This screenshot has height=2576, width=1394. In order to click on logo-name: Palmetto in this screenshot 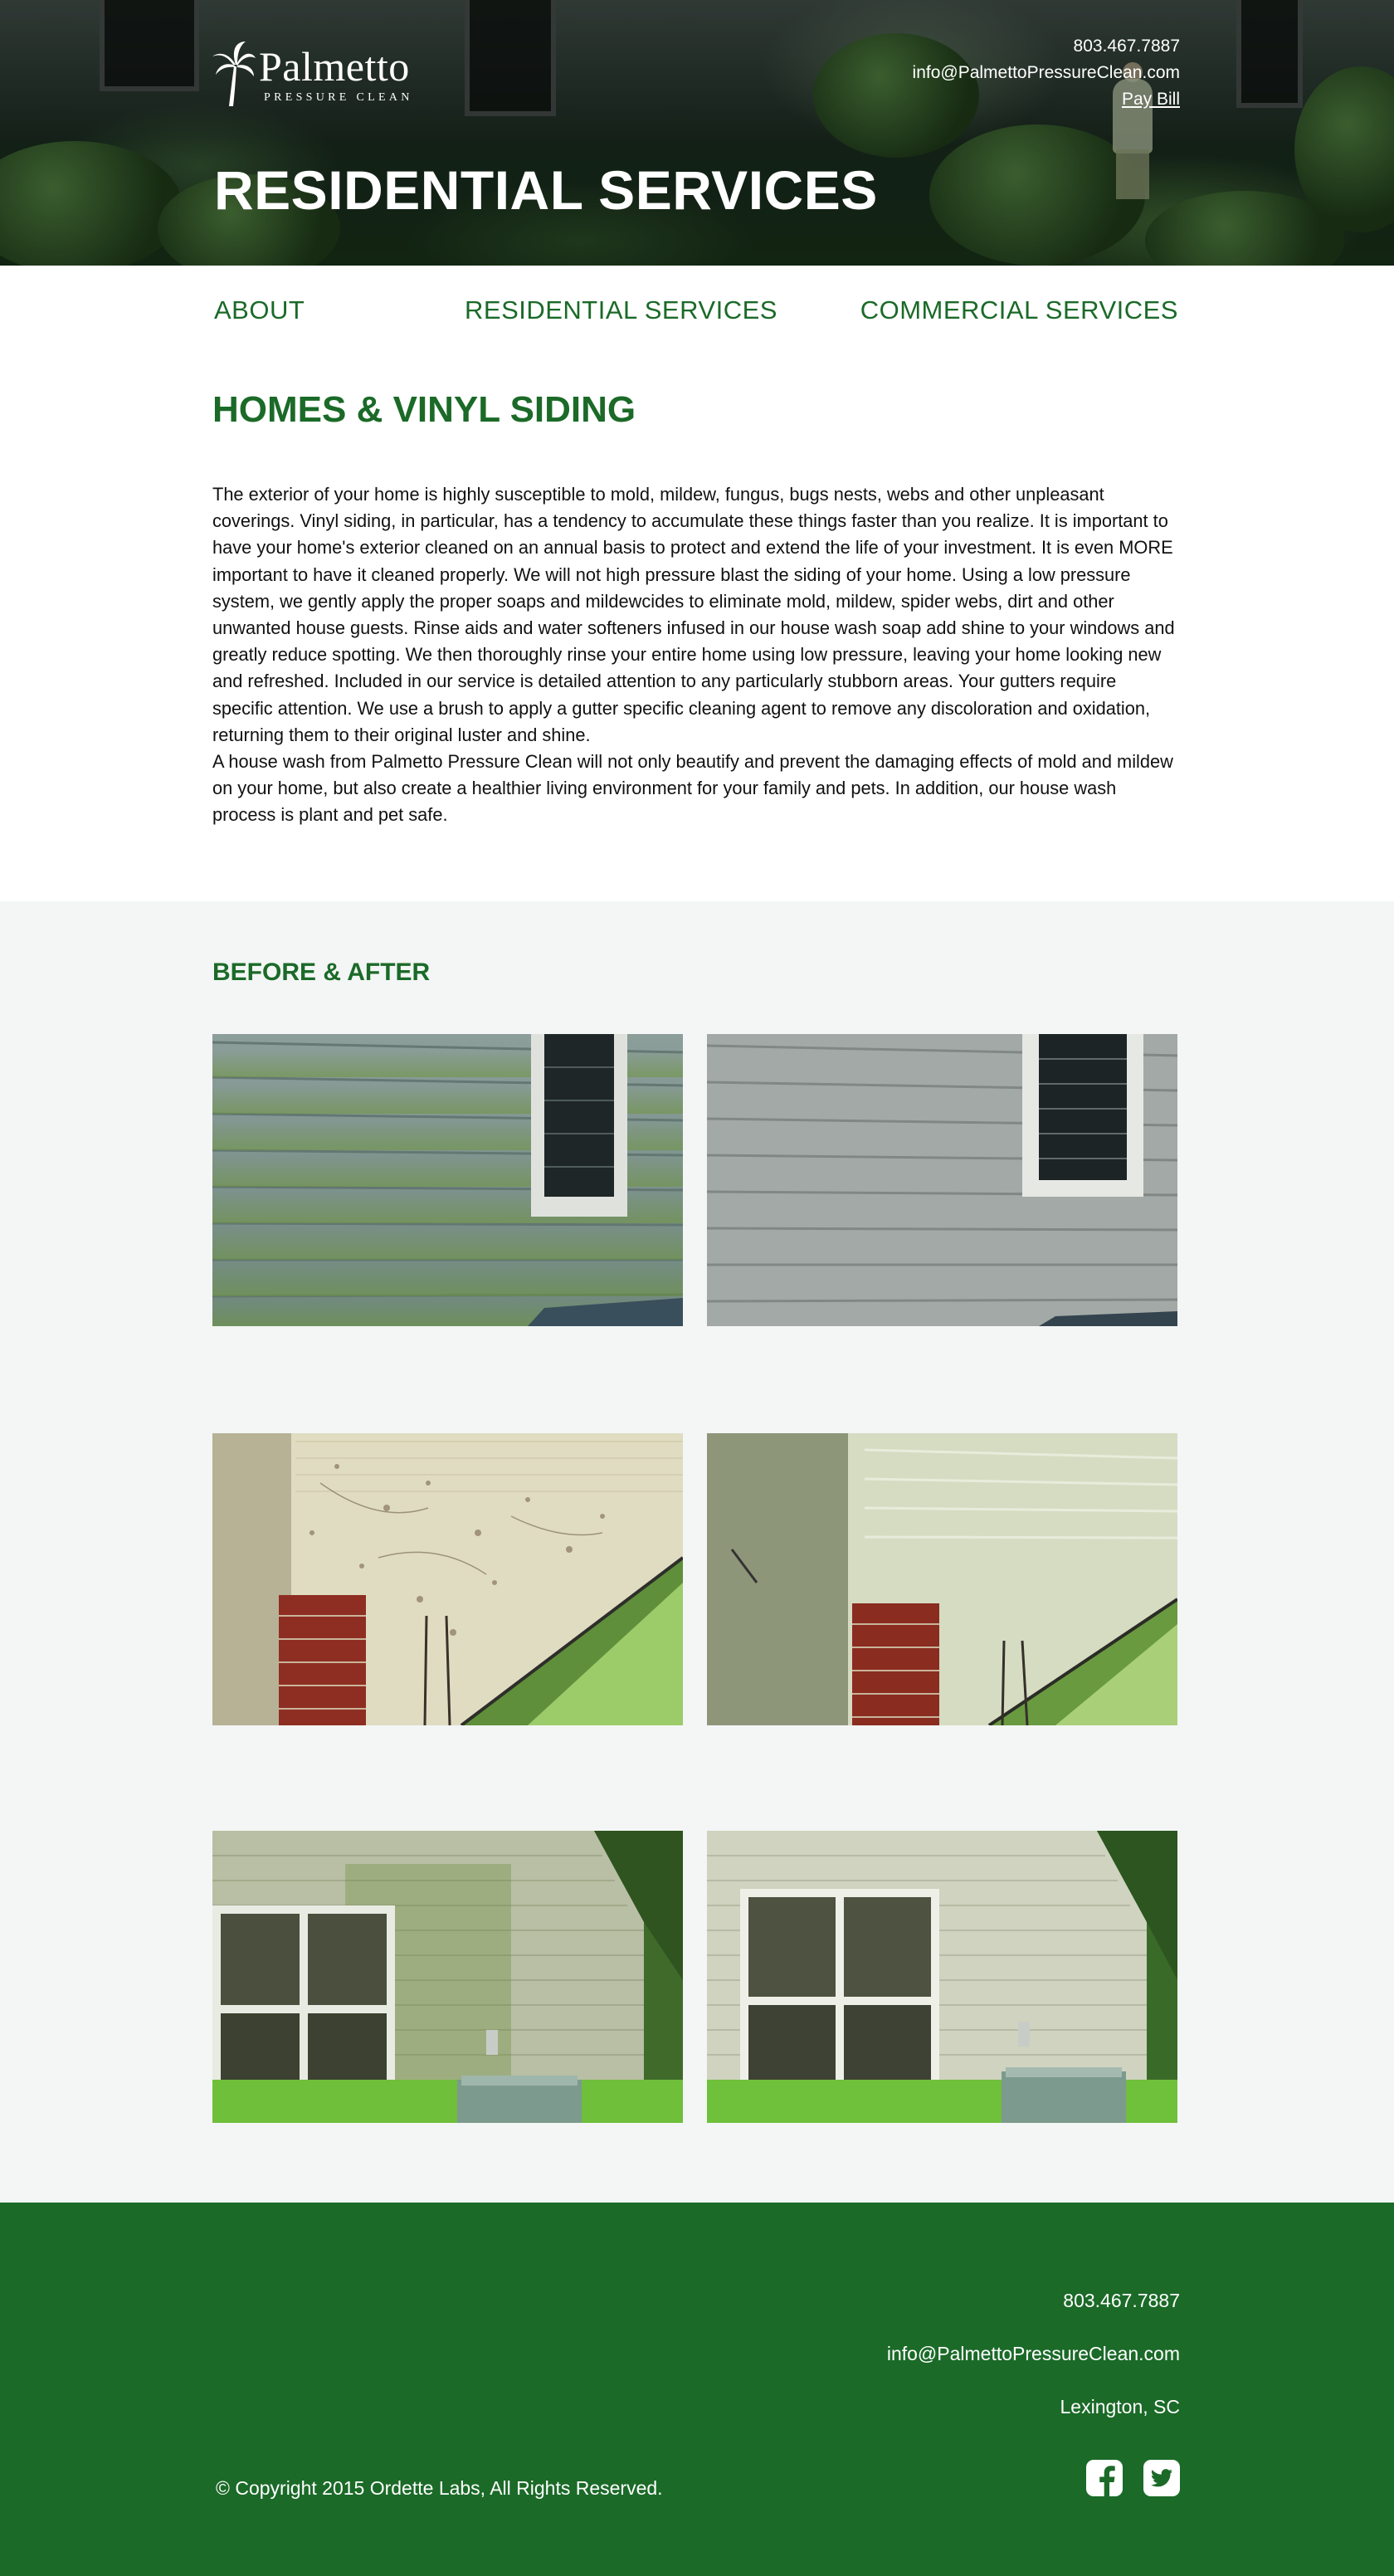, I will do `click(334, 67)`.